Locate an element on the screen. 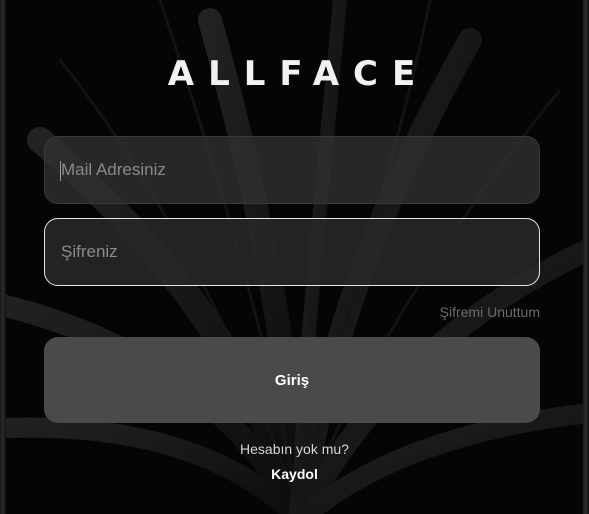 The image size is (589, 514). password-field is located at coordinates (292, 252).